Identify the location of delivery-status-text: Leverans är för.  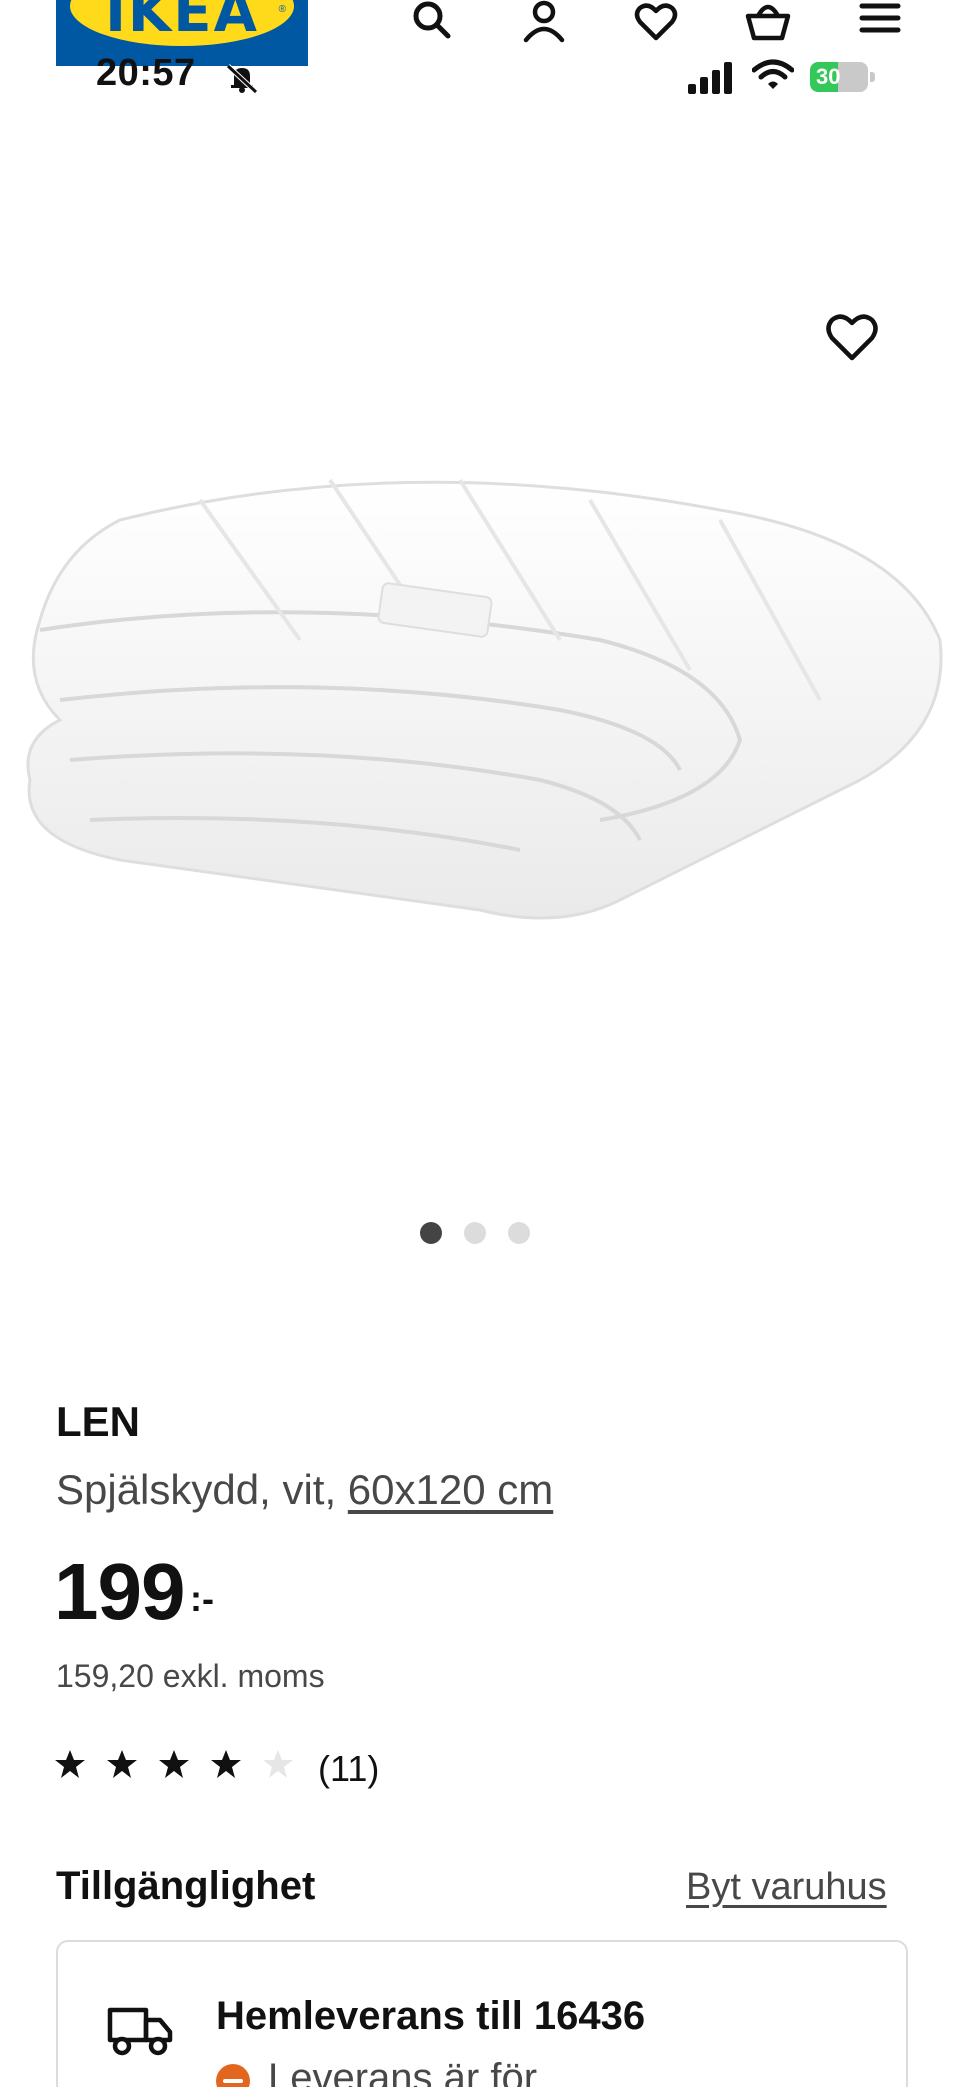
(403, 2071).